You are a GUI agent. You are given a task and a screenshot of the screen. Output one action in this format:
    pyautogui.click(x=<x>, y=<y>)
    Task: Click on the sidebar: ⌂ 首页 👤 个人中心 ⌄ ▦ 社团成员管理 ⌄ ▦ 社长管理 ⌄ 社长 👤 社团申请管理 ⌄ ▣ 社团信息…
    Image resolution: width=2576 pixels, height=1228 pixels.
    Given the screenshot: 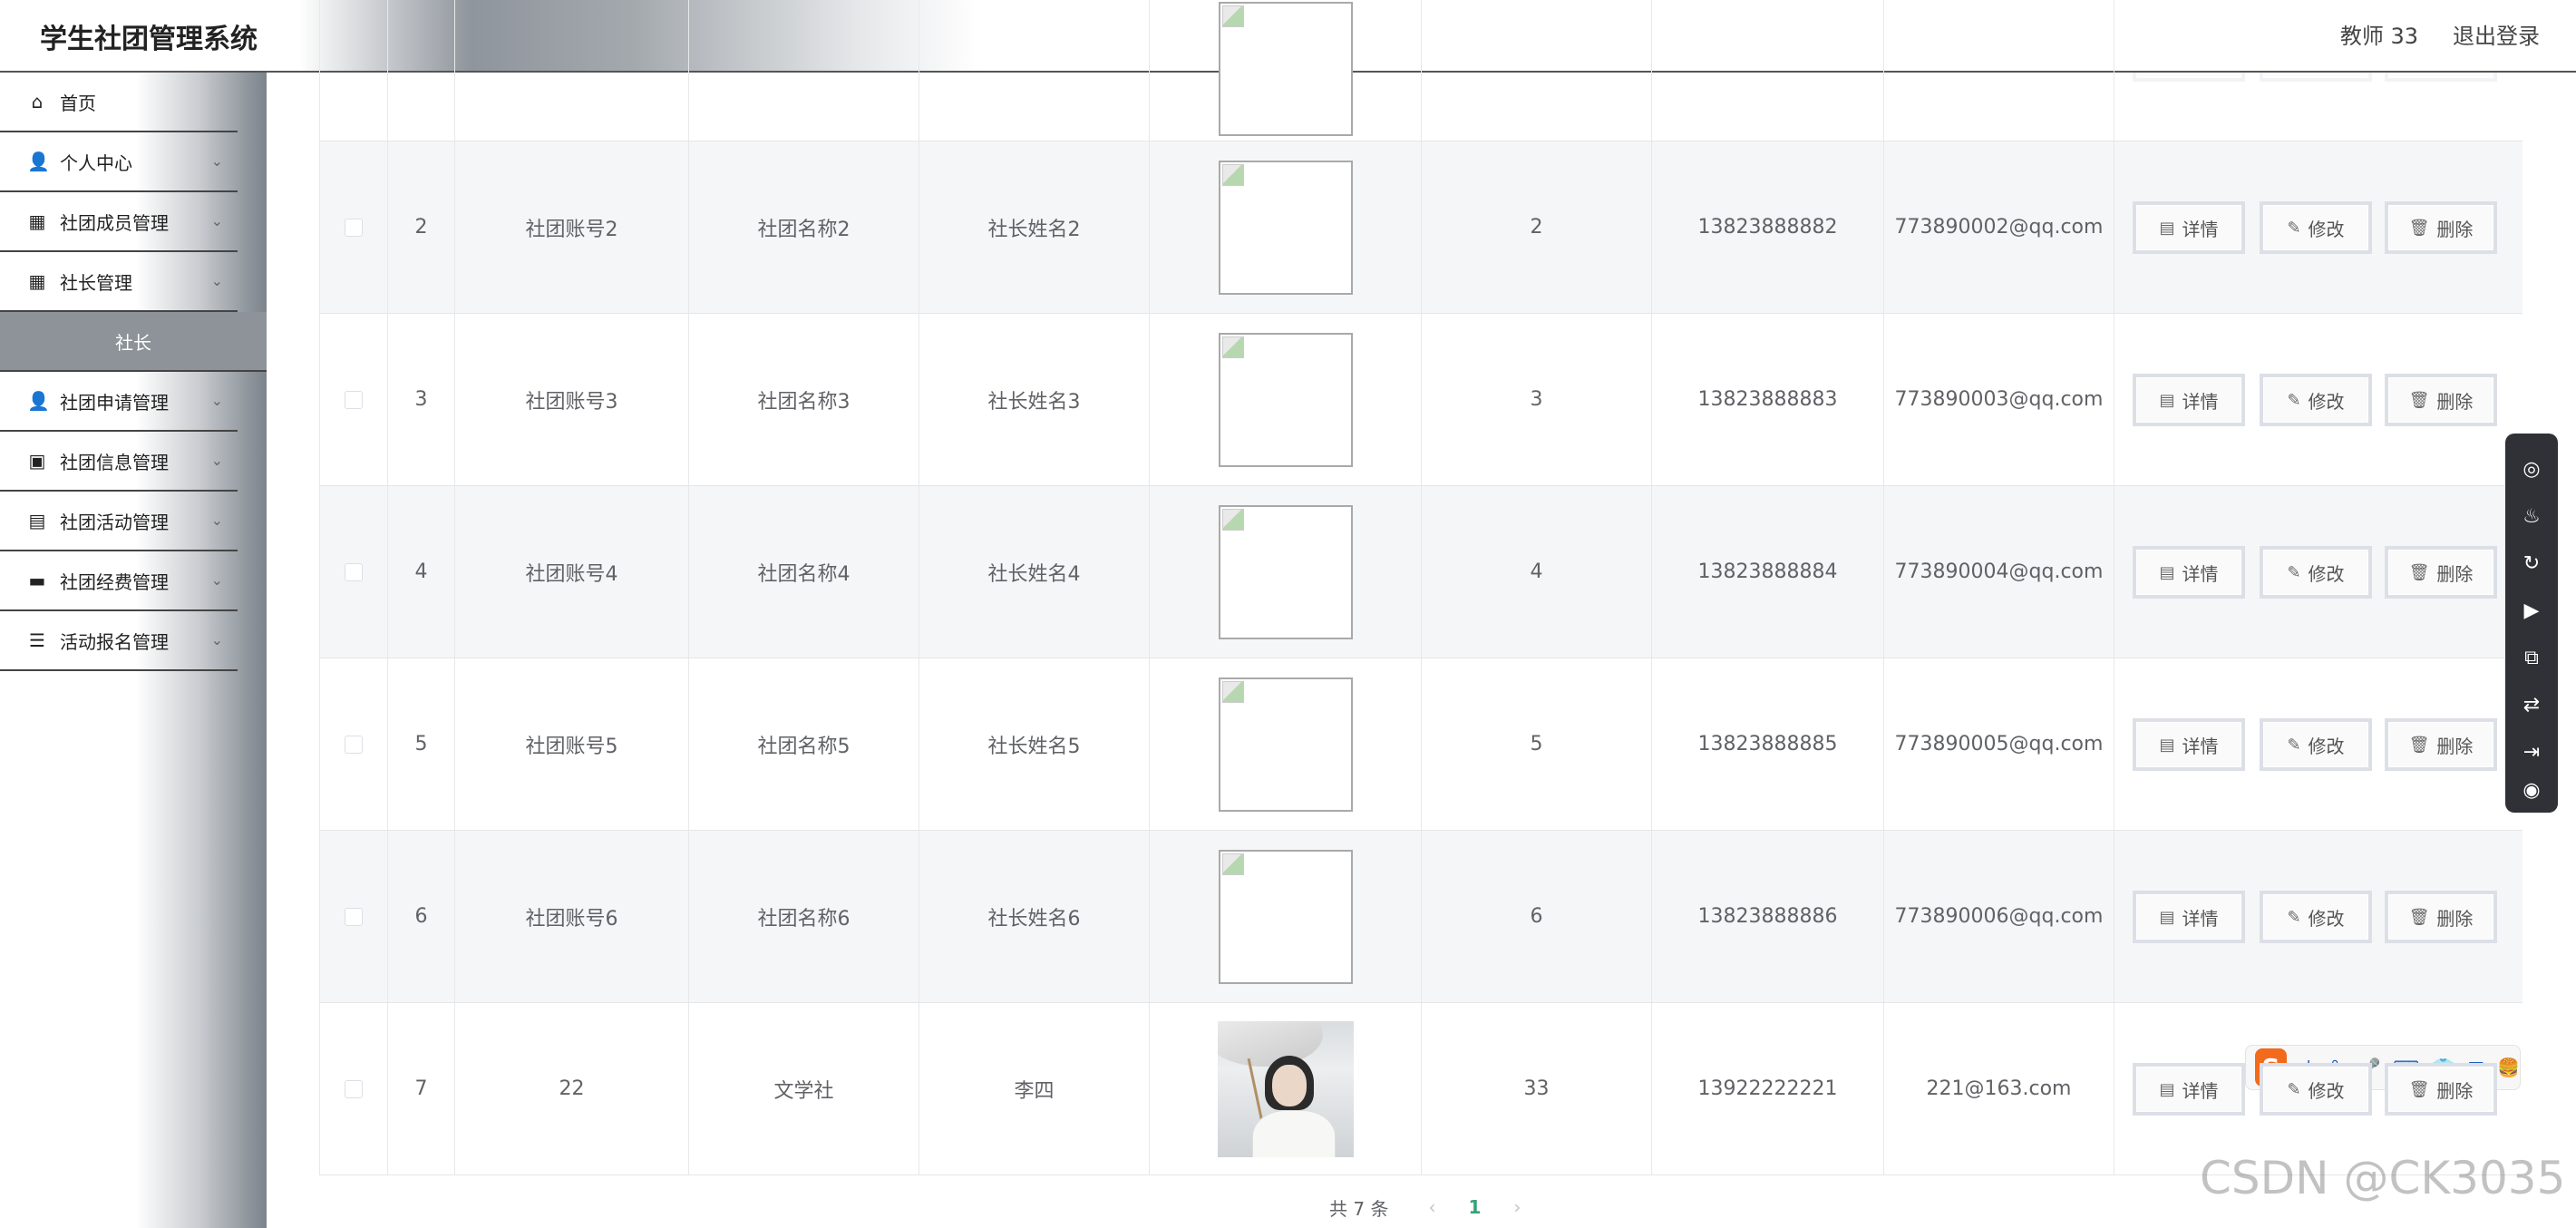 What is the action you would take?
    pyautogui.click(x=133, y=650)
    